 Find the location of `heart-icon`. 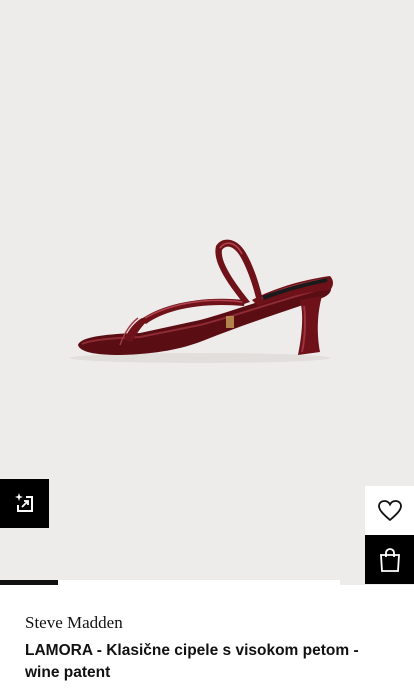

heart-icon is located at coordinates (389, 510).